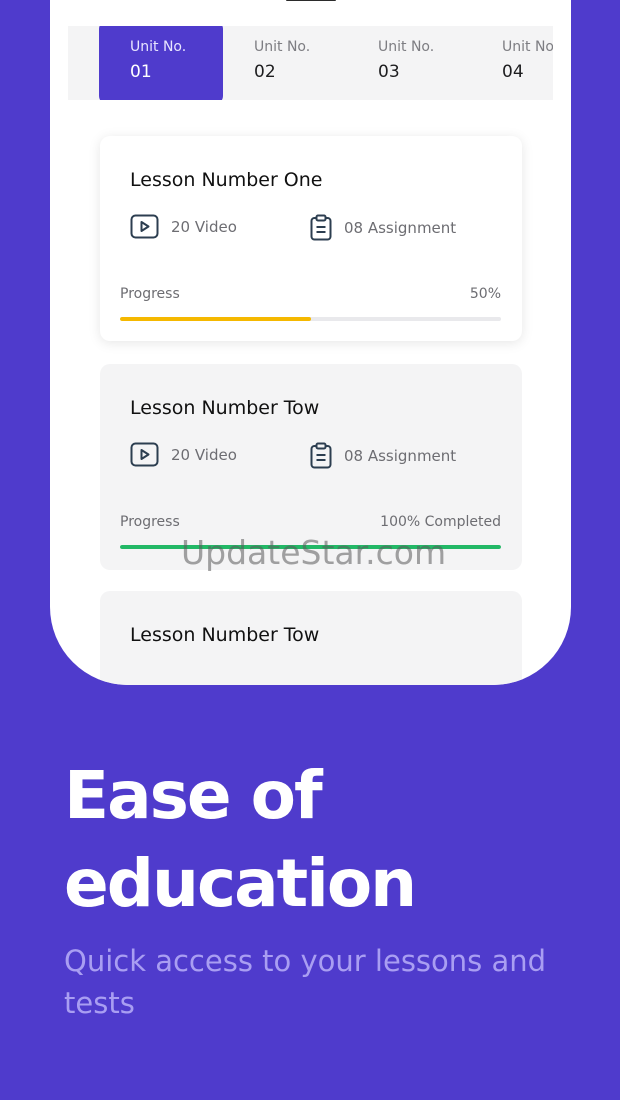  I want to click on promo-headline: Ease of education, so click(240, 840).